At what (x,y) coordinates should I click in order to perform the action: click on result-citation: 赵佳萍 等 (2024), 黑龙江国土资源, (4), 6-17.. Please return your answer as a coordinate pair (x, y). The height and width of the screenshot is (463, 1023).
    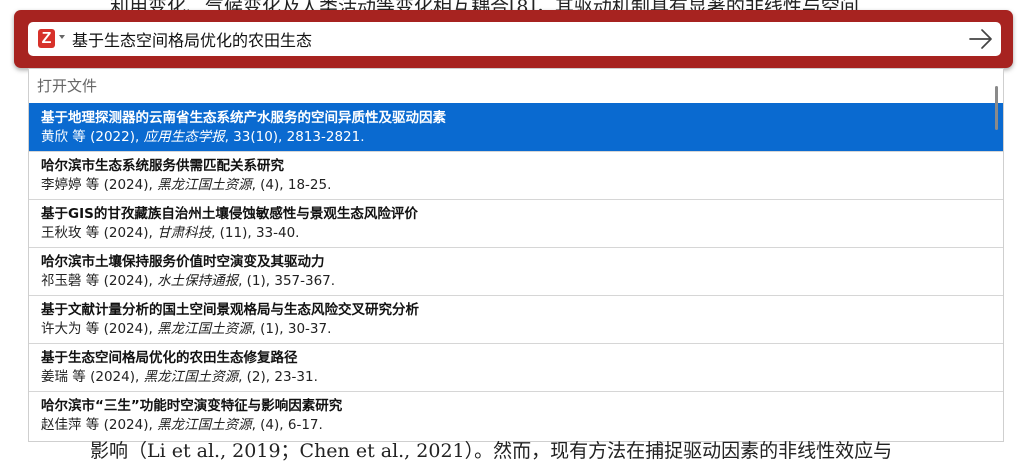
    Looking at the image, I should click on (182, 425).